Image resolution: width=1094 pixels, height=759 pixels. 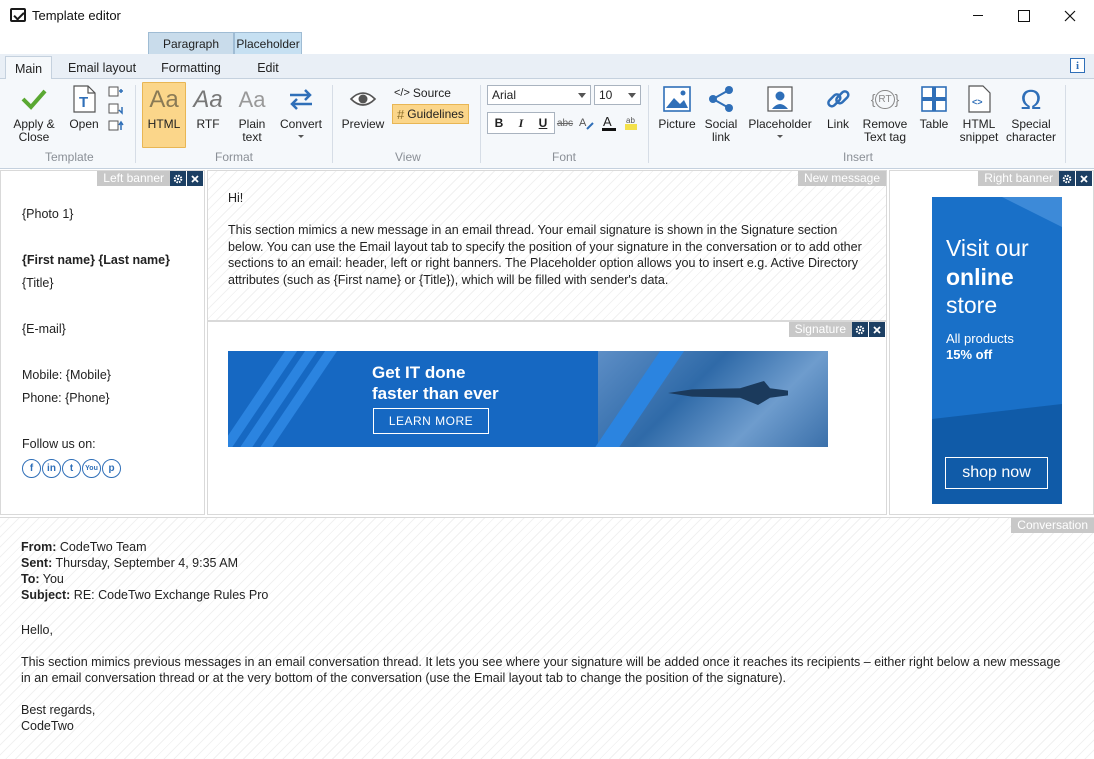 What do you see at coordinates (116, 92) in the screenshot?
I see `import-icon` at bounding box center [116, 92].